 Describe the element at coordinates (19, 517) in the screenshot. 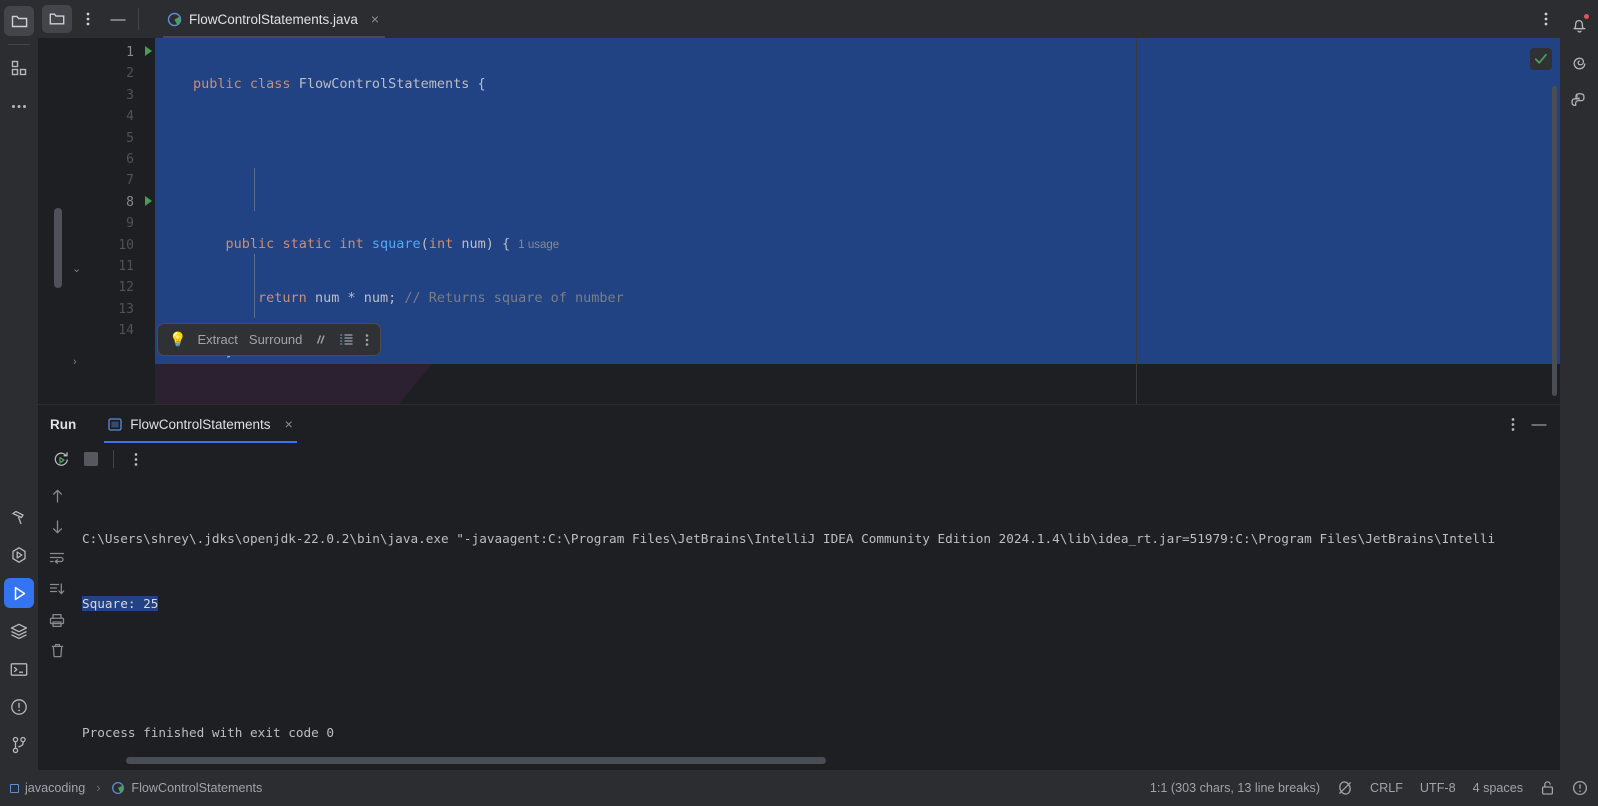

I see `sidebar-item-build` at that location.